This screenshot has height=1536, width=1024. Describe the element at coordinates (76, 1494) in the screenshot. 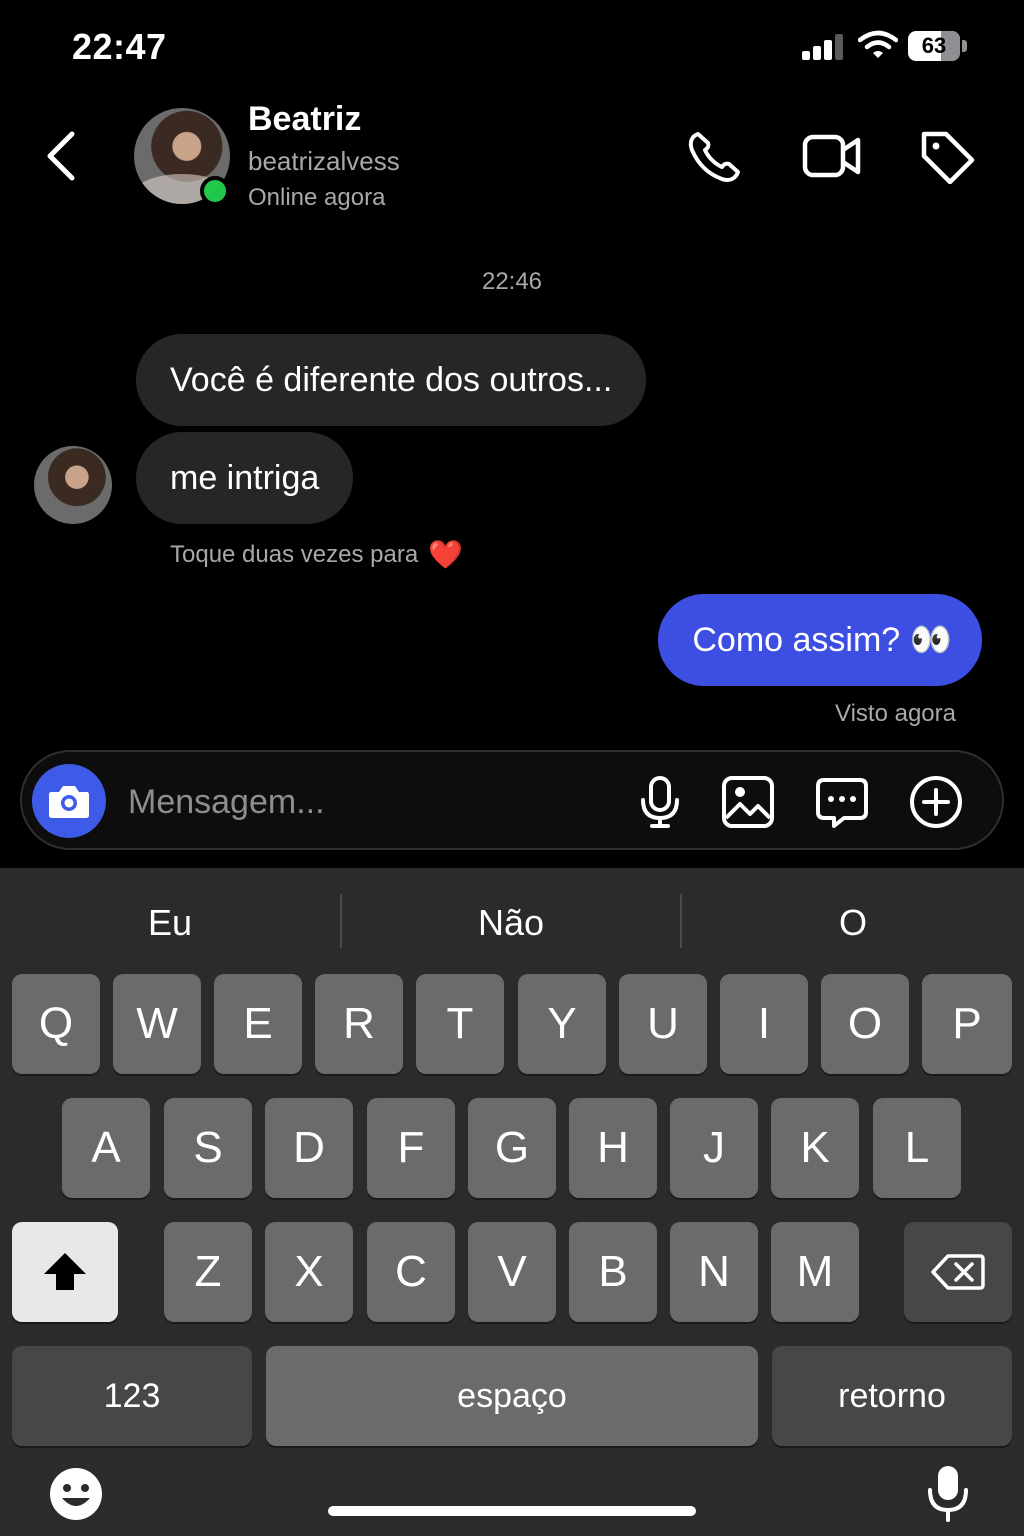

I see `emoji-icon` at that location.